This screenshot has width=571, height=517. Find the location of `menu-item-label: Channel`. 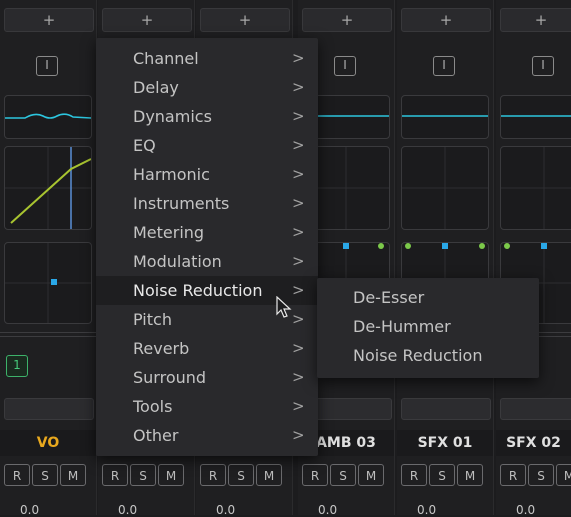

menu-item-label: Channel is located at coordinates (166, 58).